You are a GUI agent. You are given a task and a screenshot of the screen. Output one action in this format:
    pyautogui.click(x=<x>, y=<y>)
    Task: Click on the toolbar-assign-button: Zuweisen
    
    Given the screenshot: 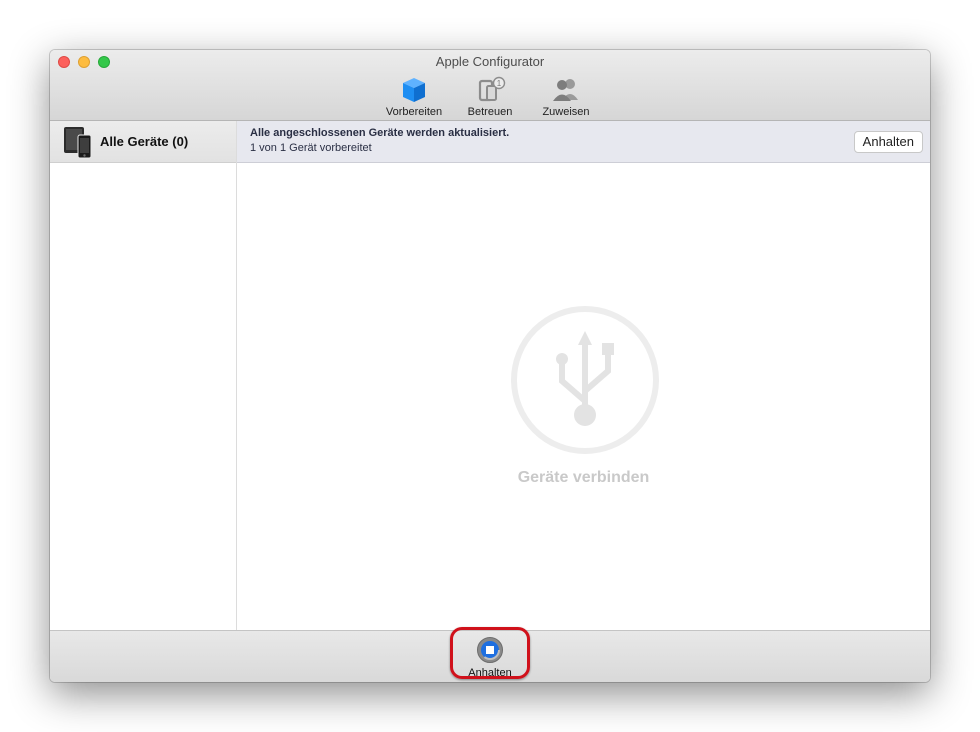 What is the action you would take?
    pyautogui.click(x=566, y=97)
    